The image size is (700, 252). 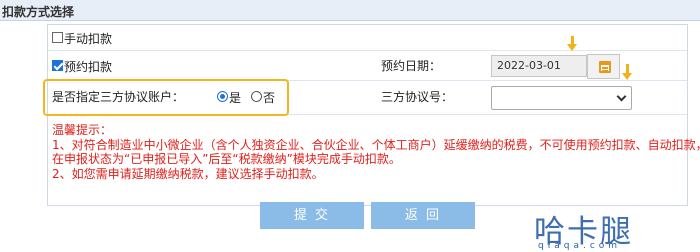 What do you see at coordinates (621, 96) in the screenshot?
I see `chevron-down-icon` at bounding box center [621, 96].